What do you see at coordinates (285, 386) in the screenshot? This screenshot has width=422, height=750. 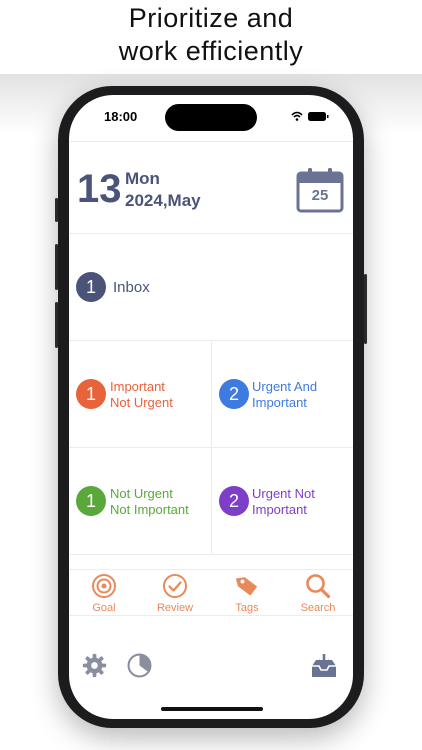 I see `quadrant-label-line-1: Urgent And` at bounding box center [285, 386].